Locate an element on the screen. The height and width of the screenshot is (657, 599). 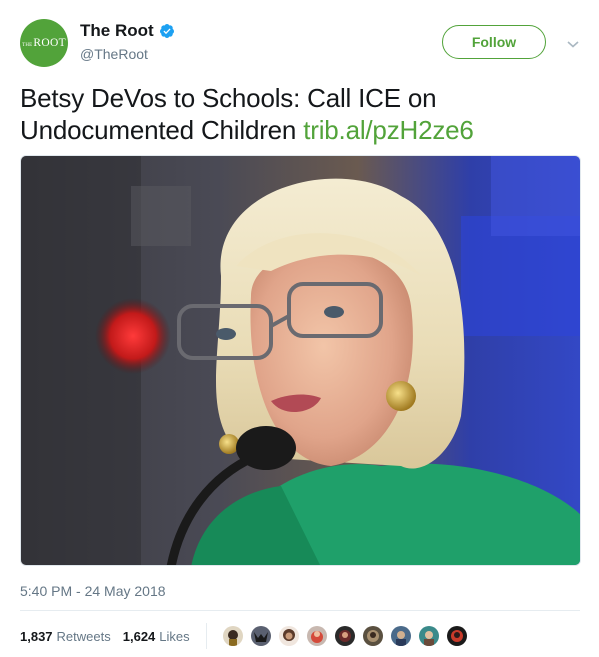
retweets-stat: 1,837 Retweets is located at coordinates (65, 636).